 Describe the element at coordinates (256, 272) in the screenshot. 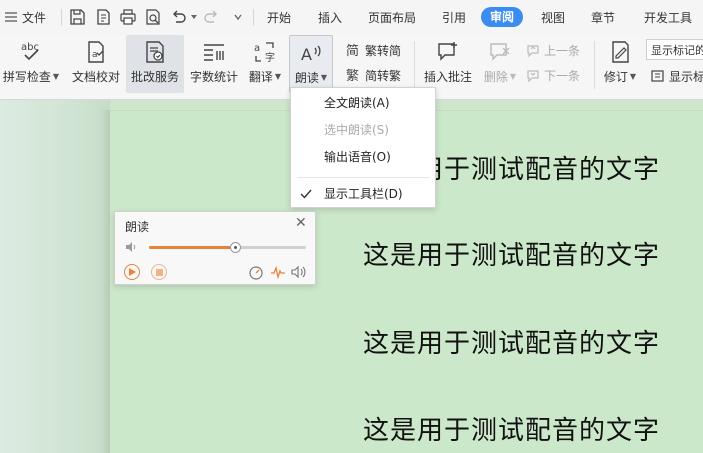

I see `speed-icon` at that location.